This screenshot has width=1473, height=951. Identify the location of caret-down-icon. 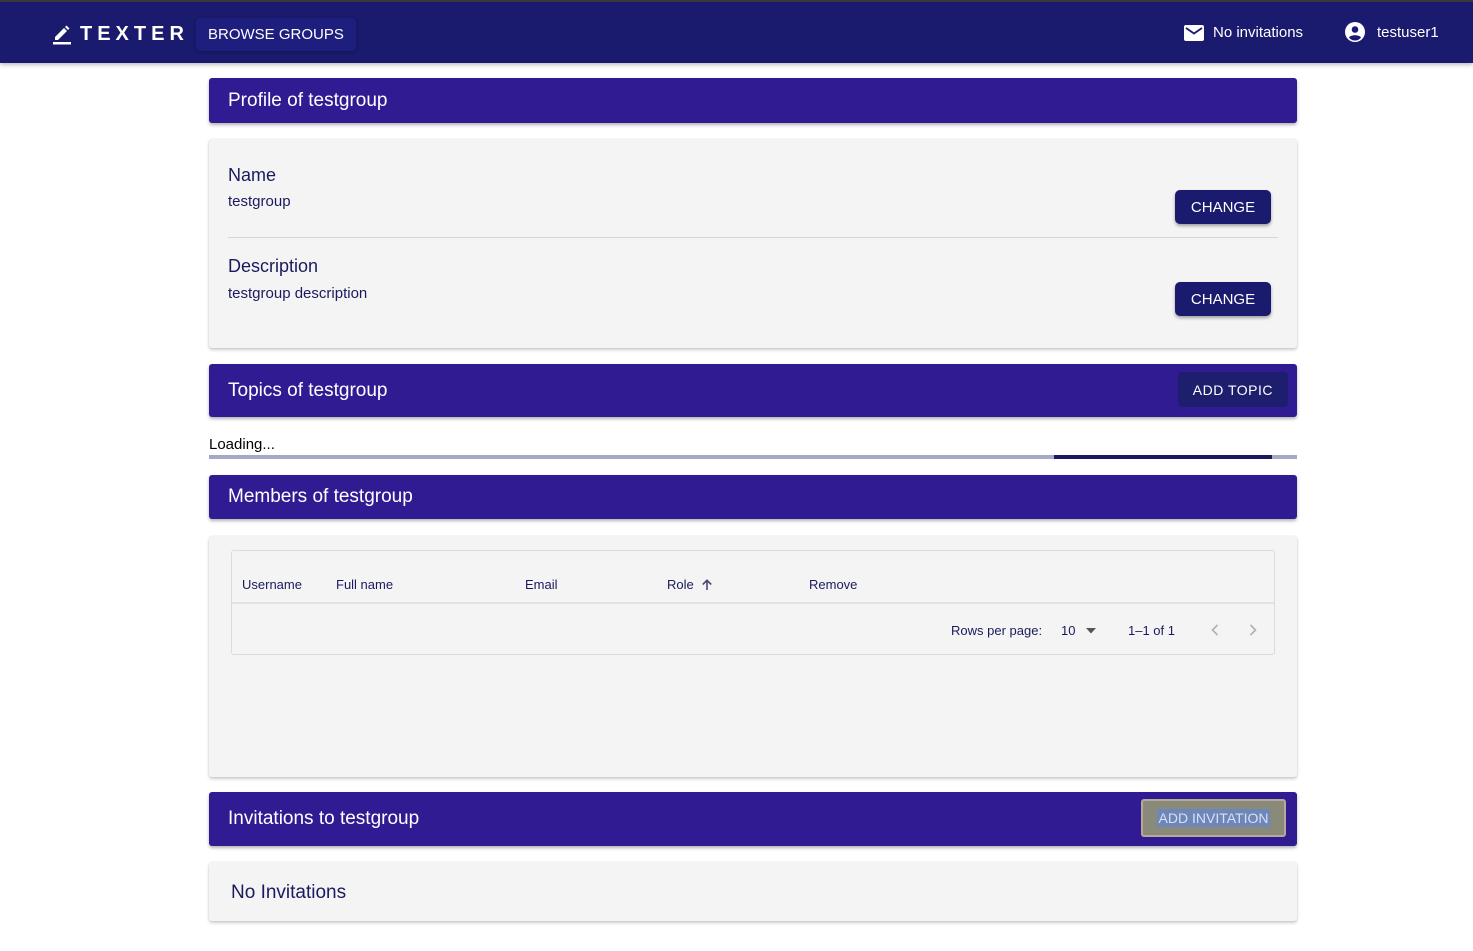
(1091, 630).